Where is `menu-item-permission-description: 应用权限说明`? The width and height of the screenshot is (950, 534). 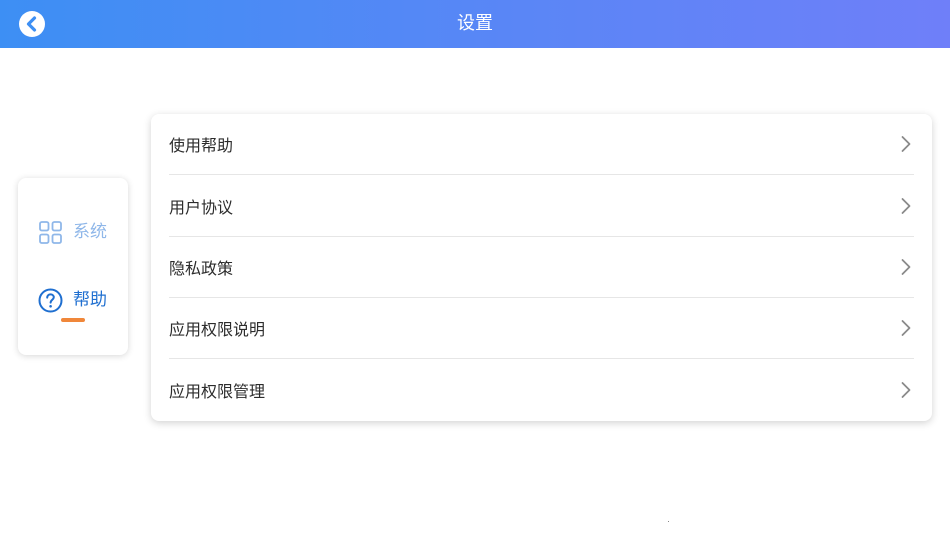
menu-item-permission-description: 应用权限说明 is located at coordinates (541, 328).